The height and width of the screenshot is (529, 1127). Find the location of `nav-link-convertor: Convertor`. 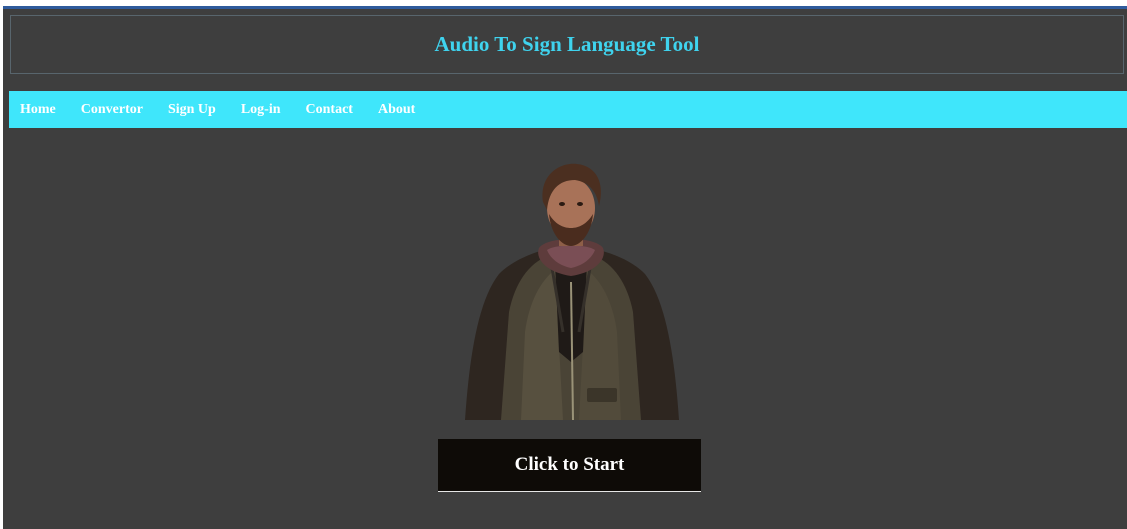

nav-link-convertor: Convertor is located at coordinates (112, 110).